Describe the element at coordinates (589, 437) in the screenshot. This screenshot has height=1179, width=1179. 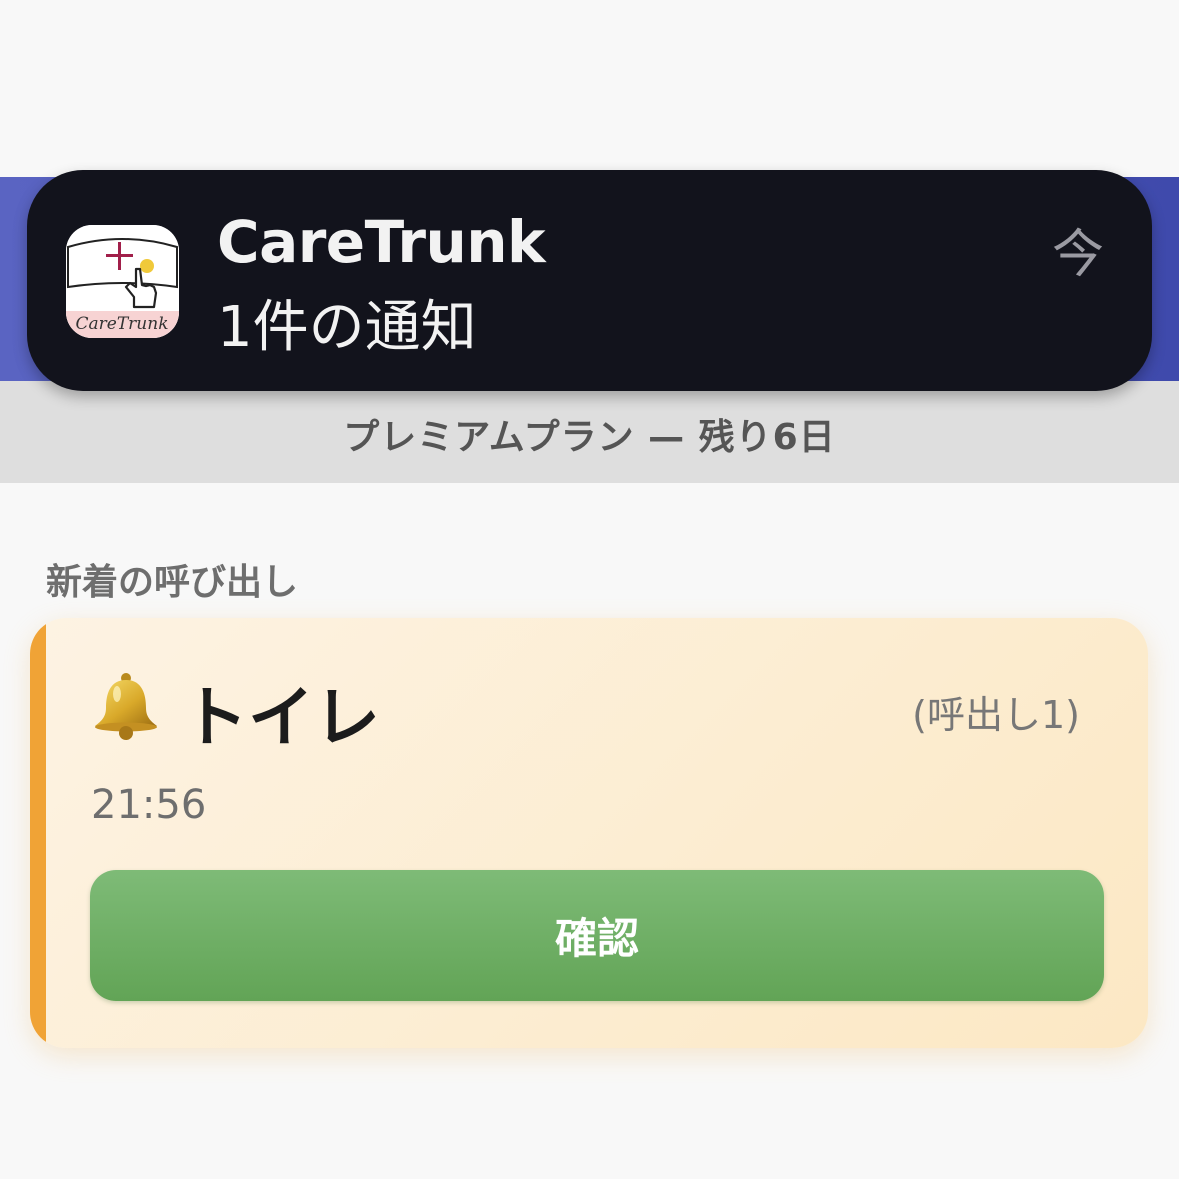
I see `premium-plan-text: プレミアムプラン — 残り6日` at that location.